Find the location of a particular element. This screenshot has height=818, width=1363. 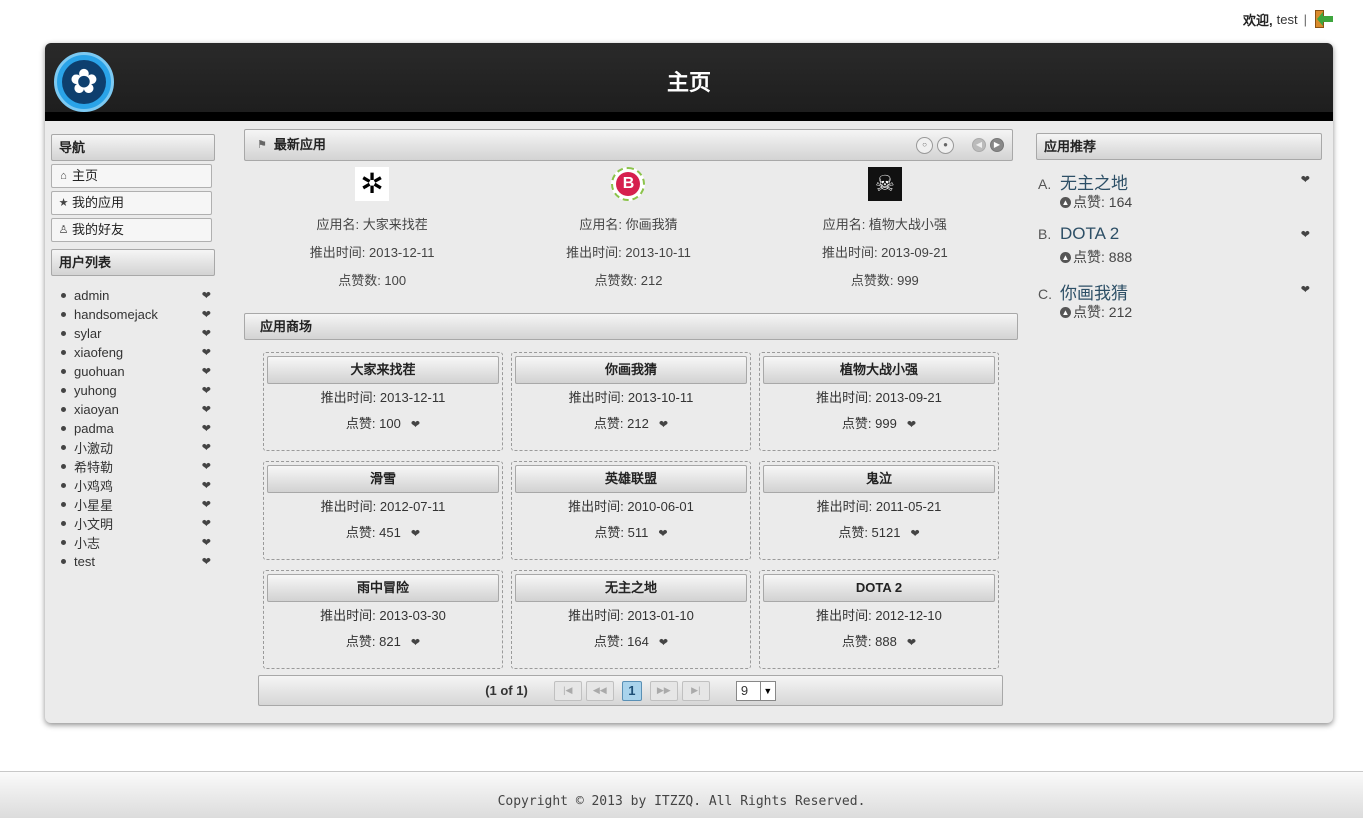

app-card-date: 推出时间: 2013-10-11 is located at coordinates (631, 397).